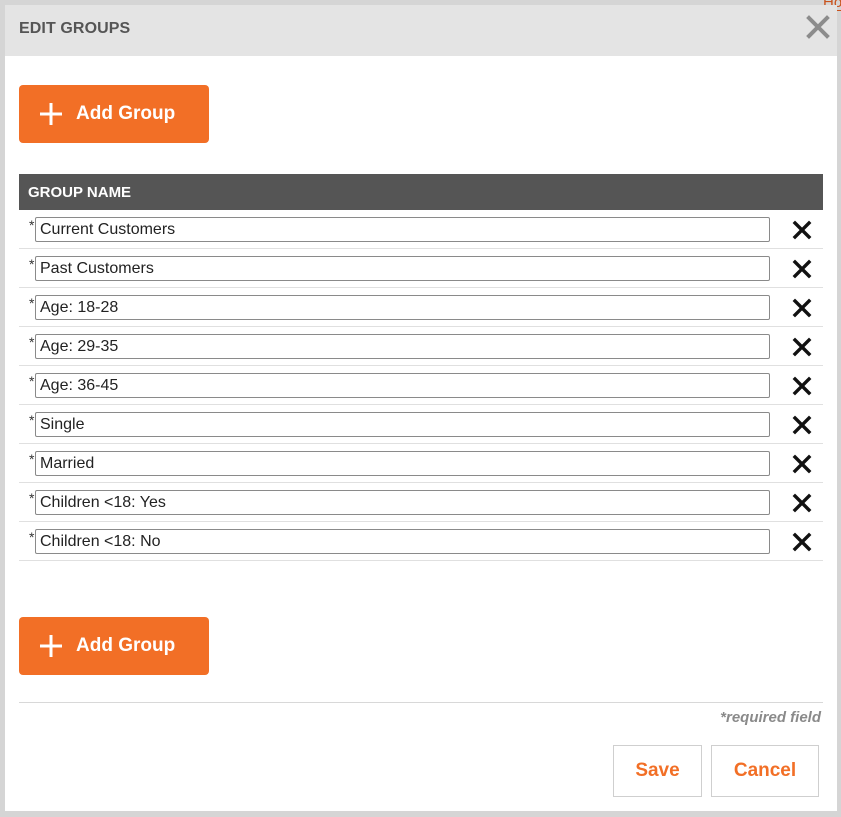  I want to click on add-group-button-bottom: Add Group, so click(114, 646).